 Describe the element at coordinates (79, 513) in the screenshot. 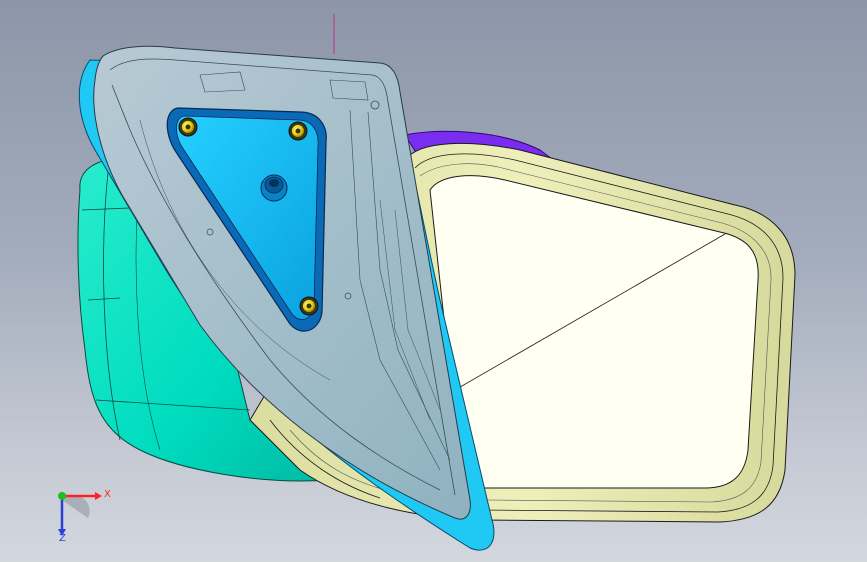

I see `coordinate-triad: X Y Z` at that location.